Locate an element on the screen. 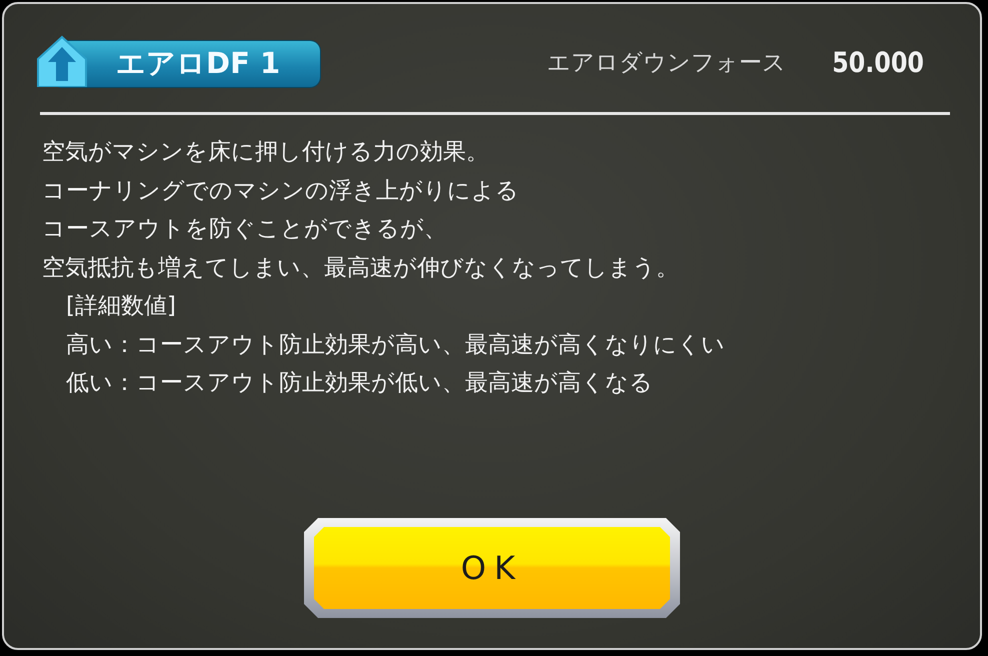  description-line: コースアウトを防ぐことができるが、 is located at coordinates (245, 229).